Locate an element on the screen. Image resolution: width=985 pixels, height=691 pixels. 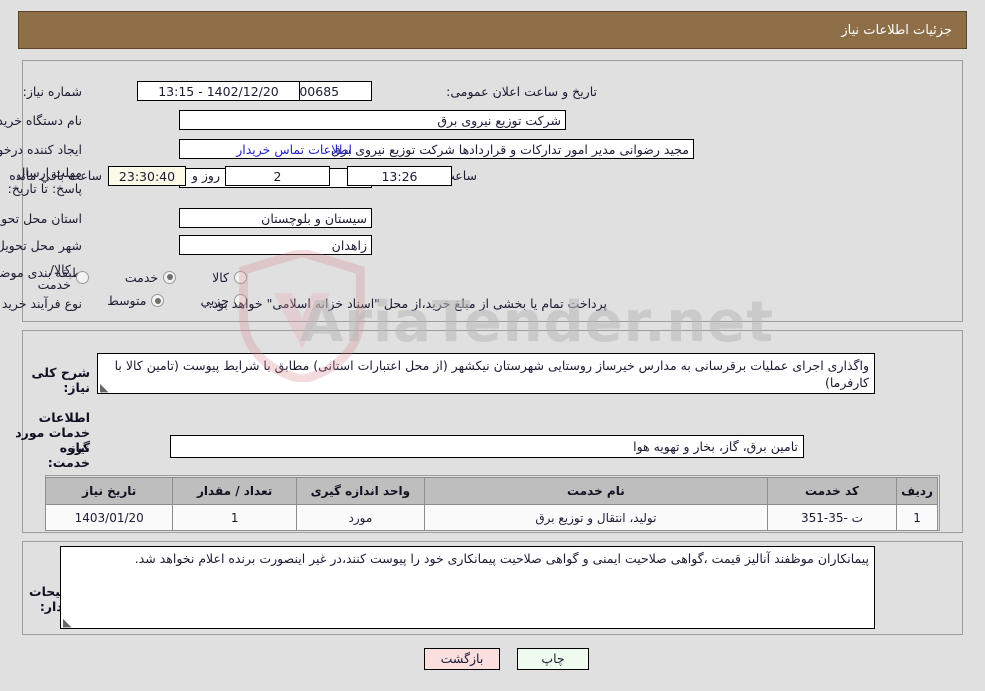
table-cell-unit: مورد is located at coordinates (360, 517).